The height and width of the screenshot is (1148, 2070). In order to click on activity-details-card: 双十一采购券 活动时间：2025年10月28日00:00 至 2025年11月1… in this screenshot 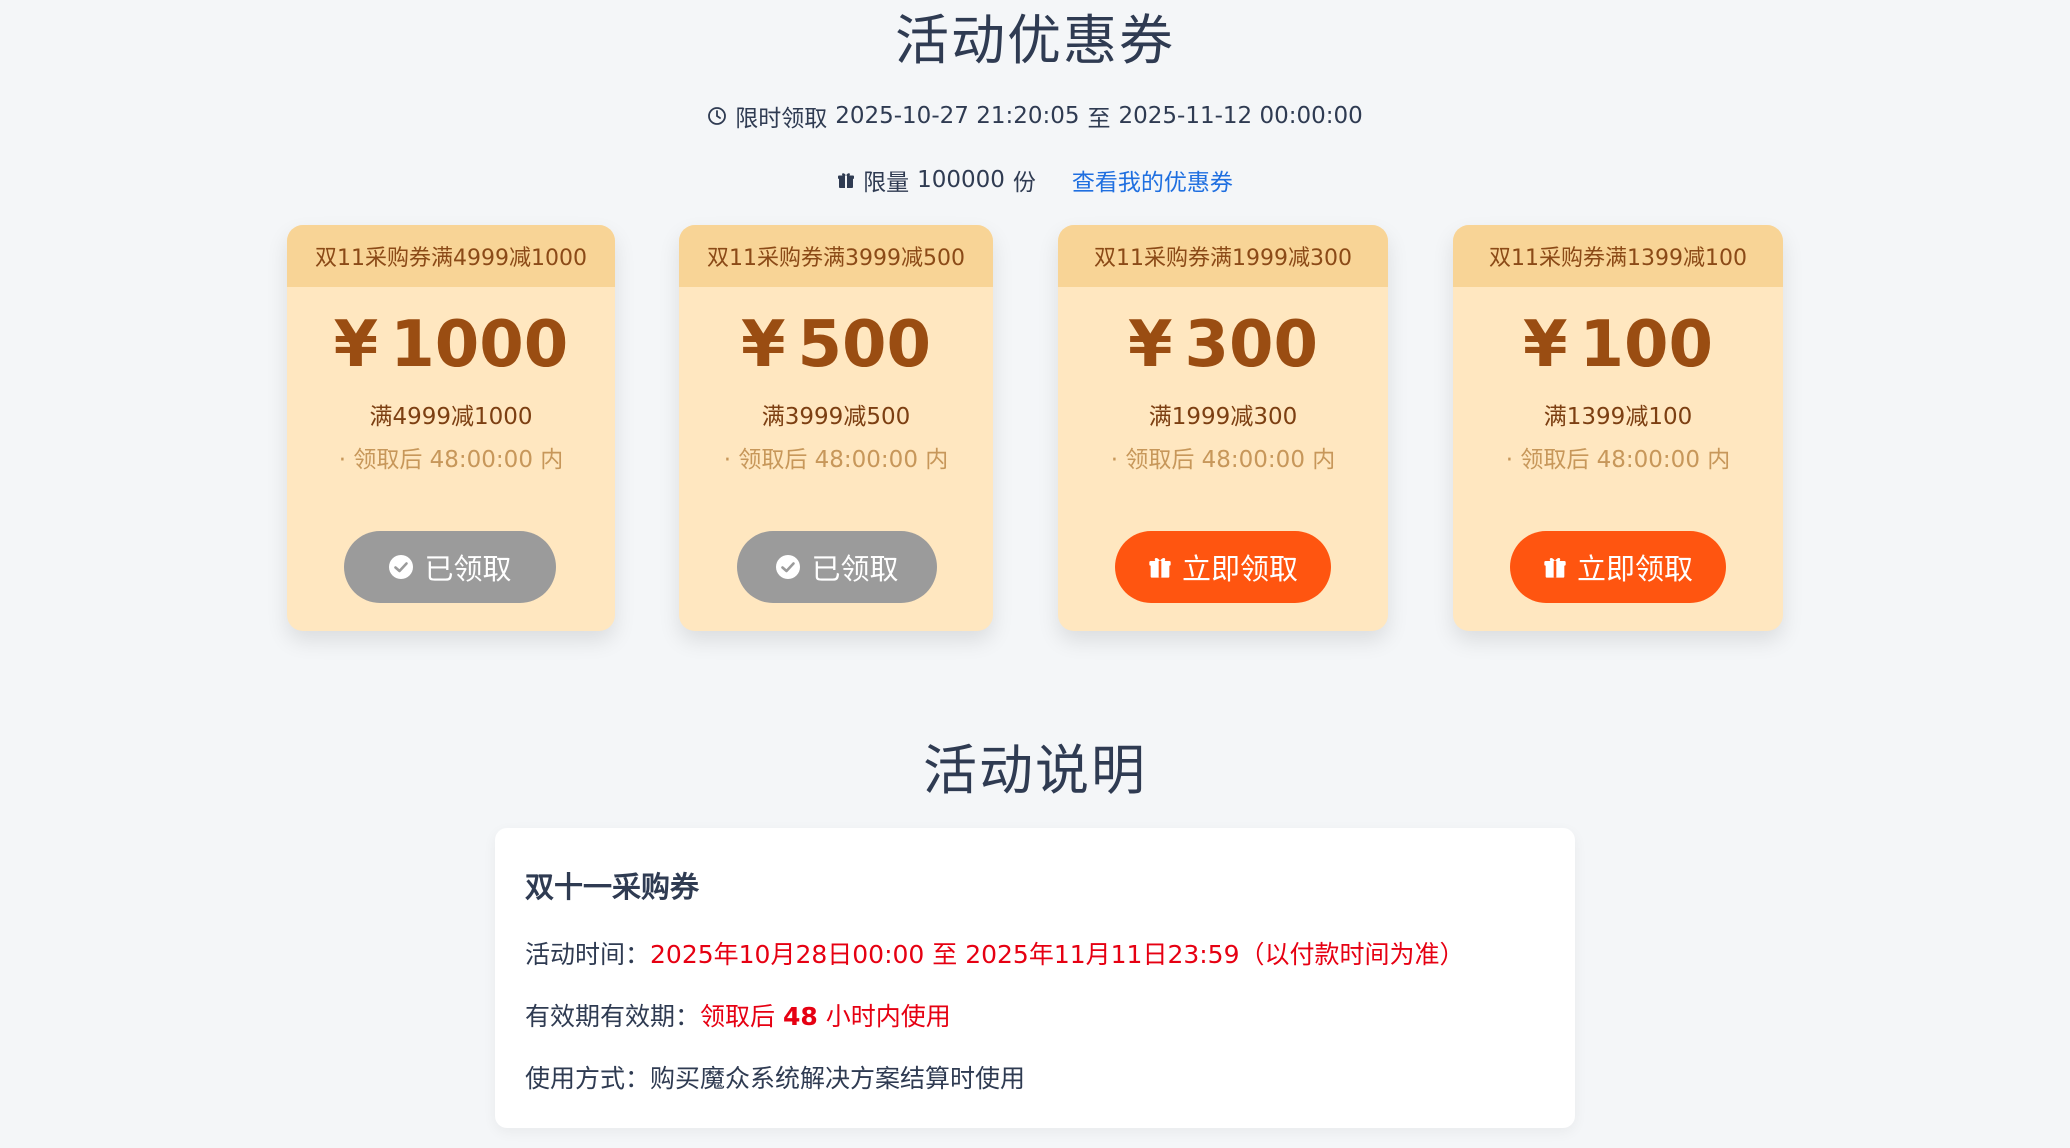, I will do `click(1035, 978)`.